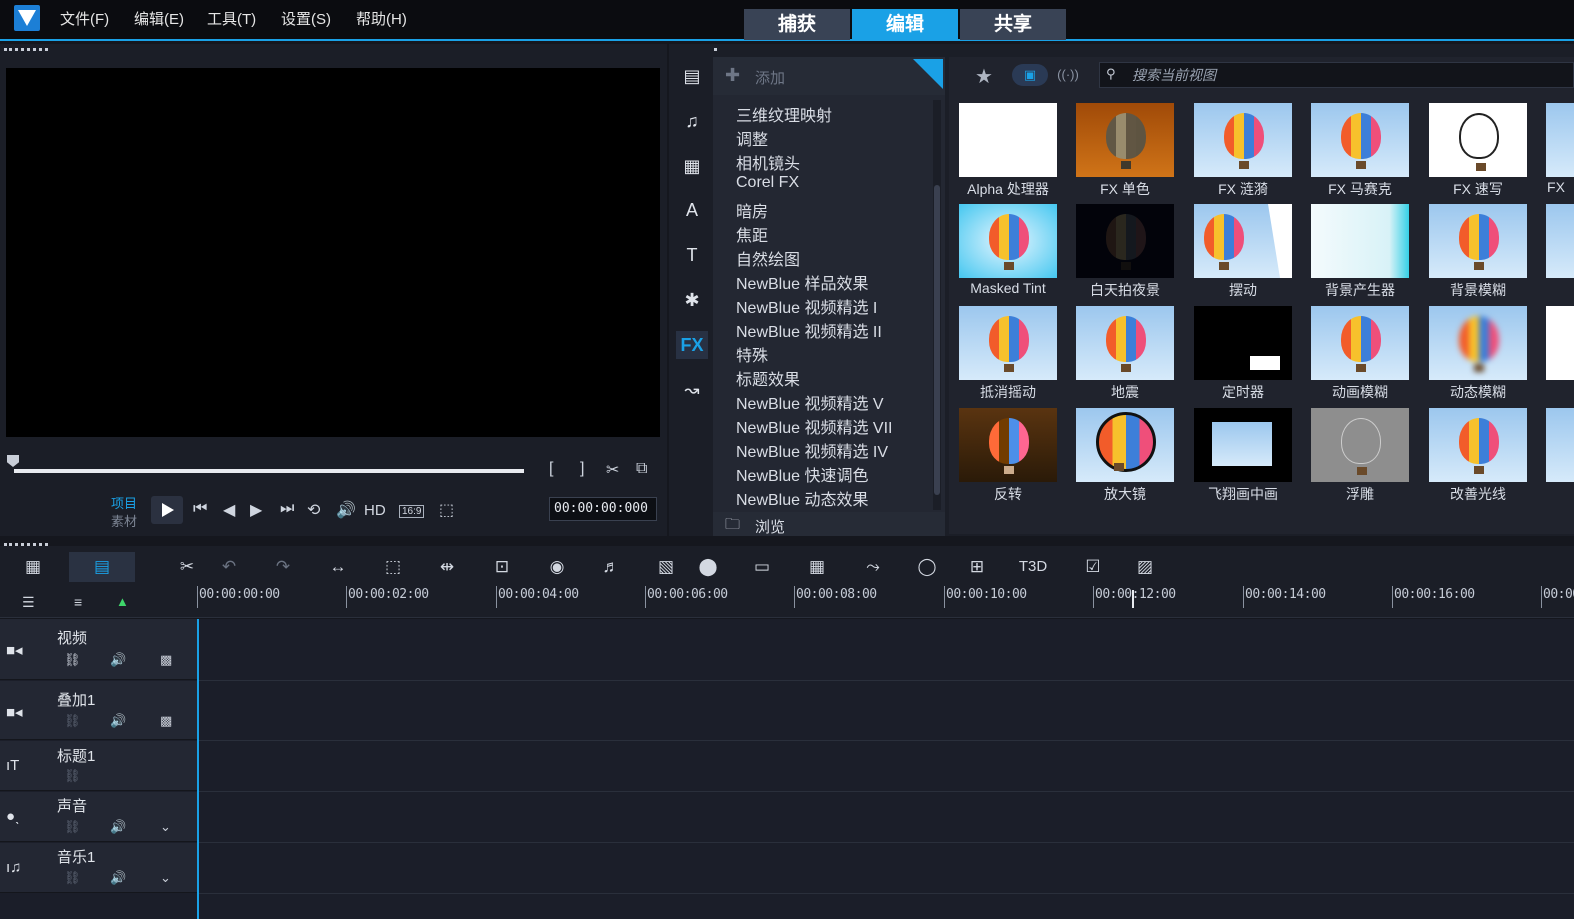 This screenshot has width=1574, height=919. Describe the element at coordinates (784, 114) in the screenshot. I see `category-item: 三维纹理映射` at that location.